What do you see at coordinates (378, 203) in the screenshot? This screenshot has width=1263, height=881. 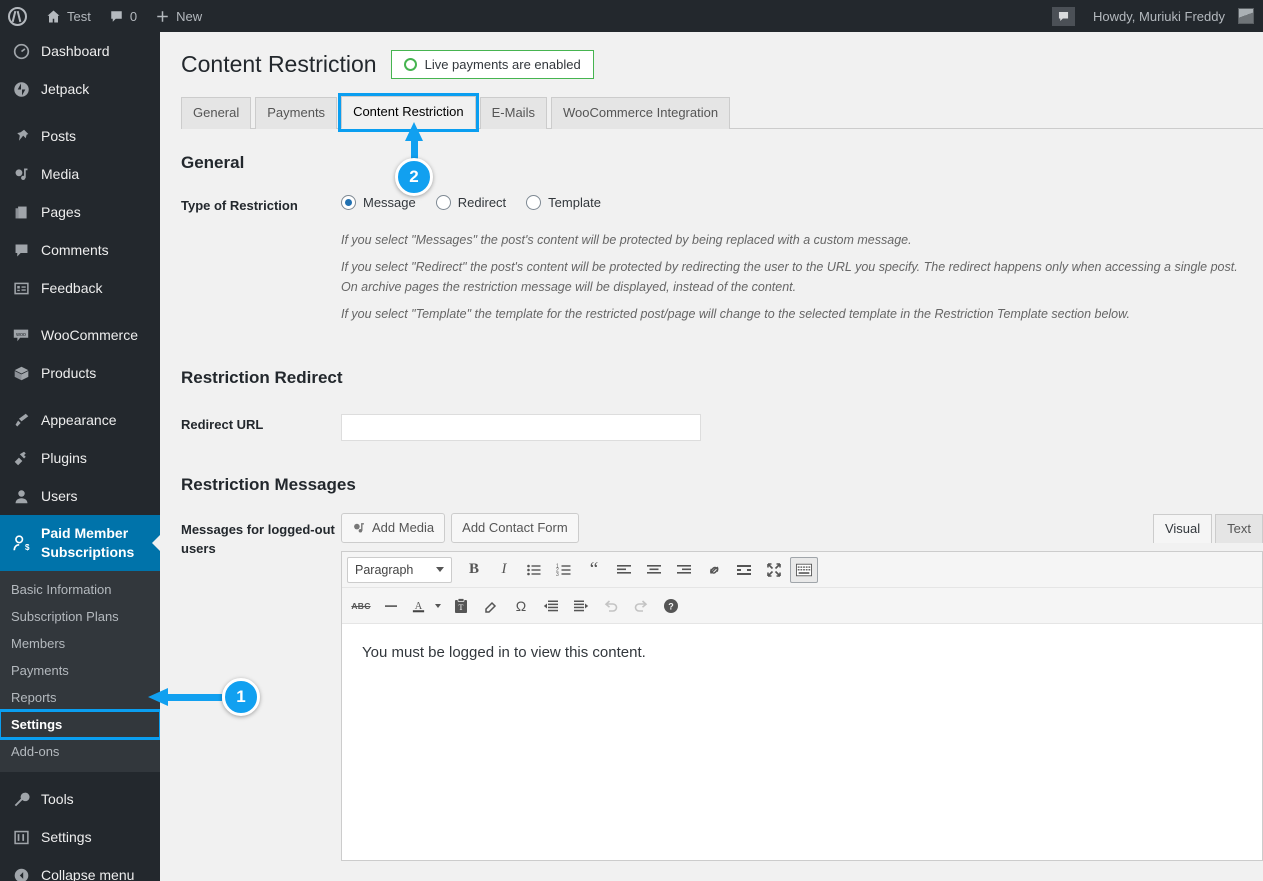 I see `radio-option-message: Message` at bounding box center [378, 203].